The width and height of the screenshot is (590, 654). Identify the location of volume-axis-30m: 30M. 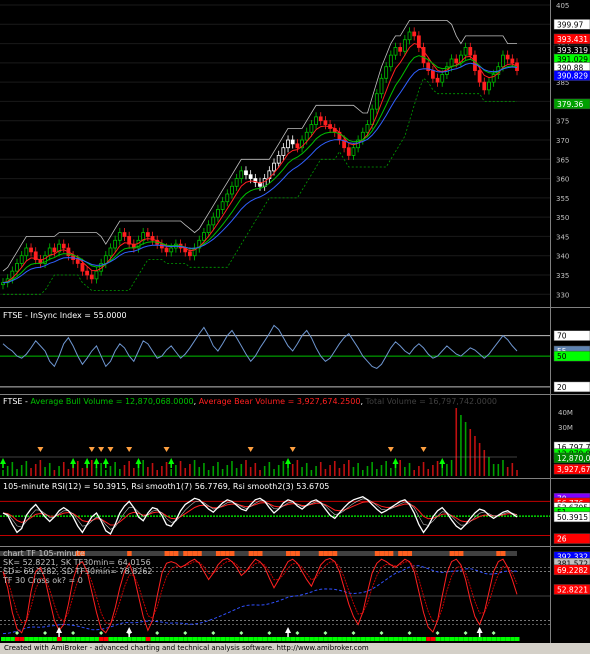
(565, 428).